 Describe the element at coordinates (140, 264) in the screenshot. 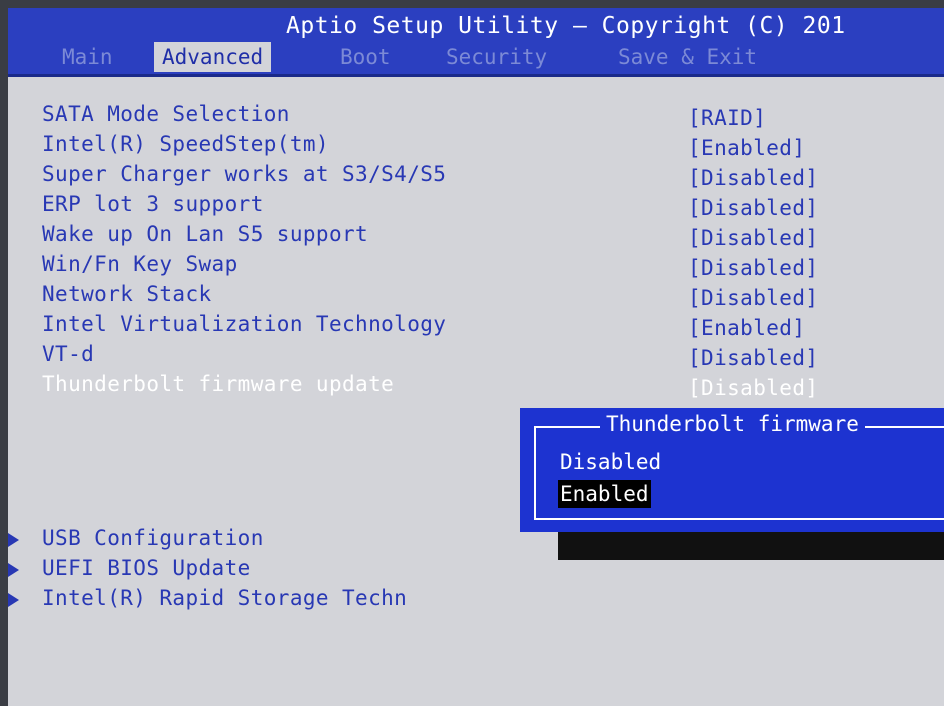

I see `setting-label: Win/Fn Key Swap` at that location.